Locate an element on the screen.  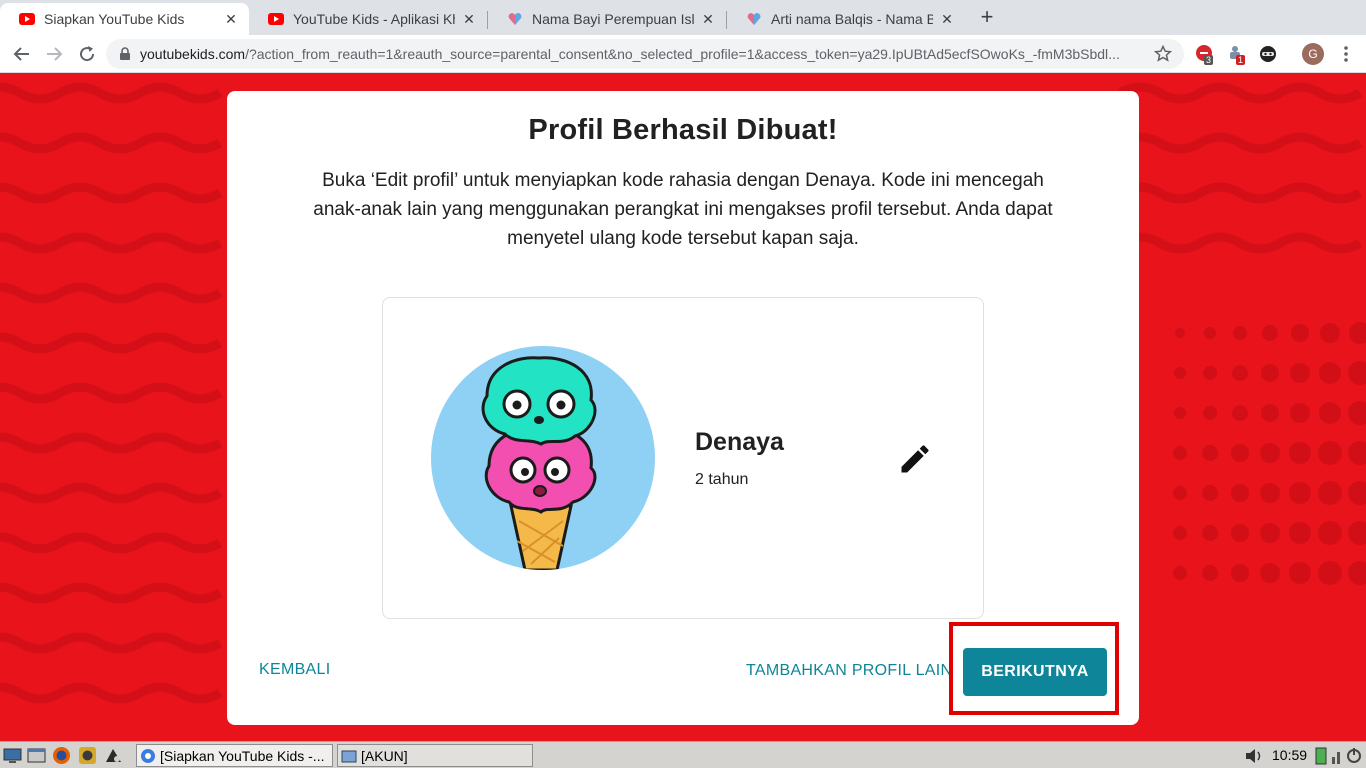
network-icon is located at coordinates (1337, 755).